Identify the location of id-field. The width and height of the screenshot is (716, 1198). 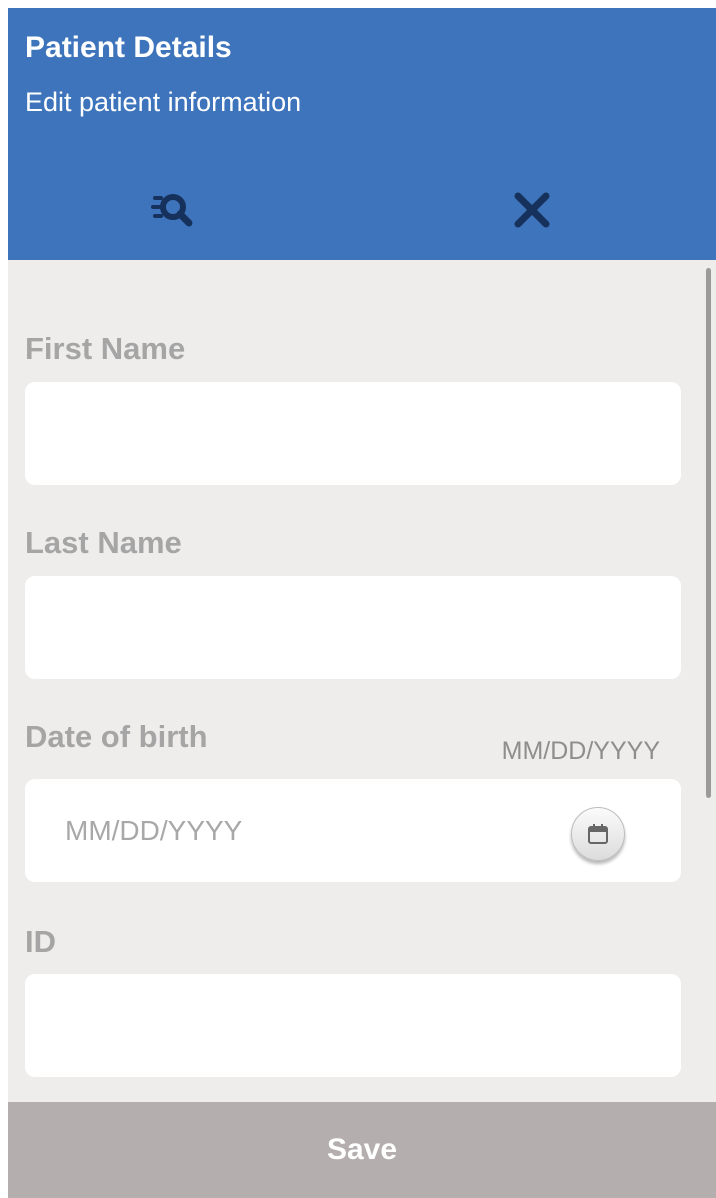
(353, 1025).